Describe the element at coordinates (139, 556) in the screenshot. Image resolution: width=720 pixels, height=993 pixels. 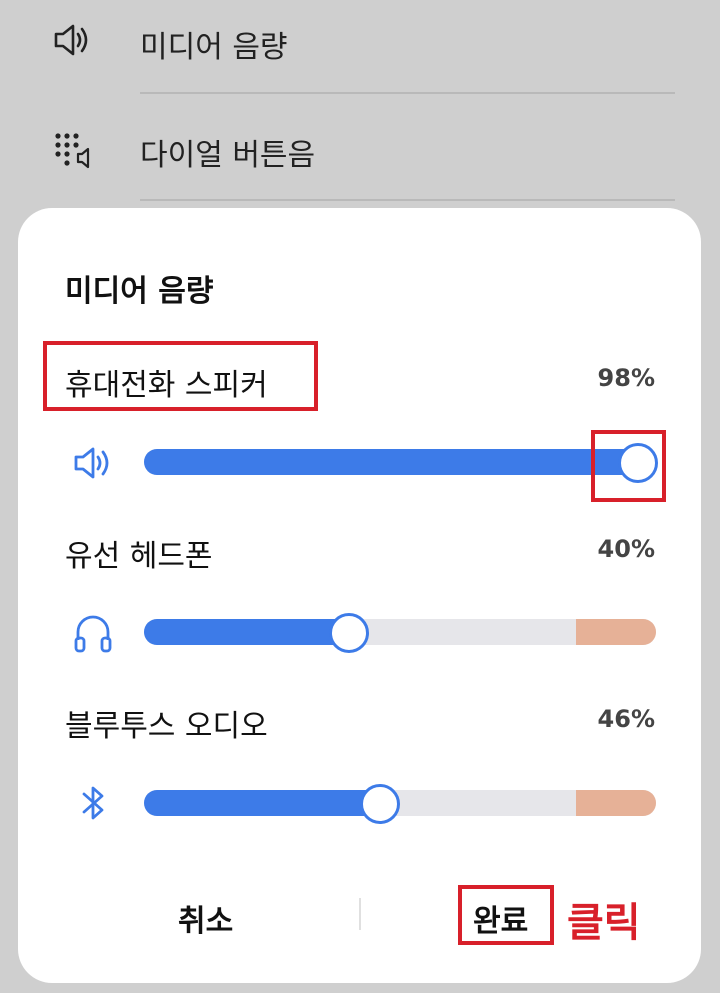
I see `device-name-wired-headphones: 유선 헤드폰` at that location.